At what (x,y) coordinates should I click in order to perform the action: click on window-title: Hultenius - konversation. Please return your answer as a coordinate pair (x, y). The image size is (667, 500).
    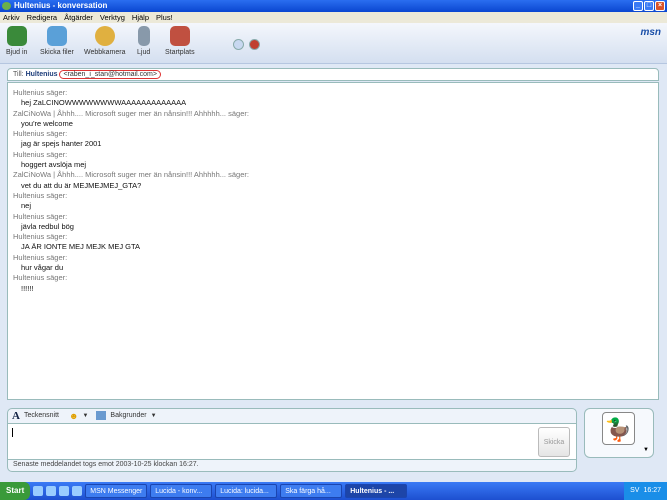
    Looking at the image, I should click on (61, 5).